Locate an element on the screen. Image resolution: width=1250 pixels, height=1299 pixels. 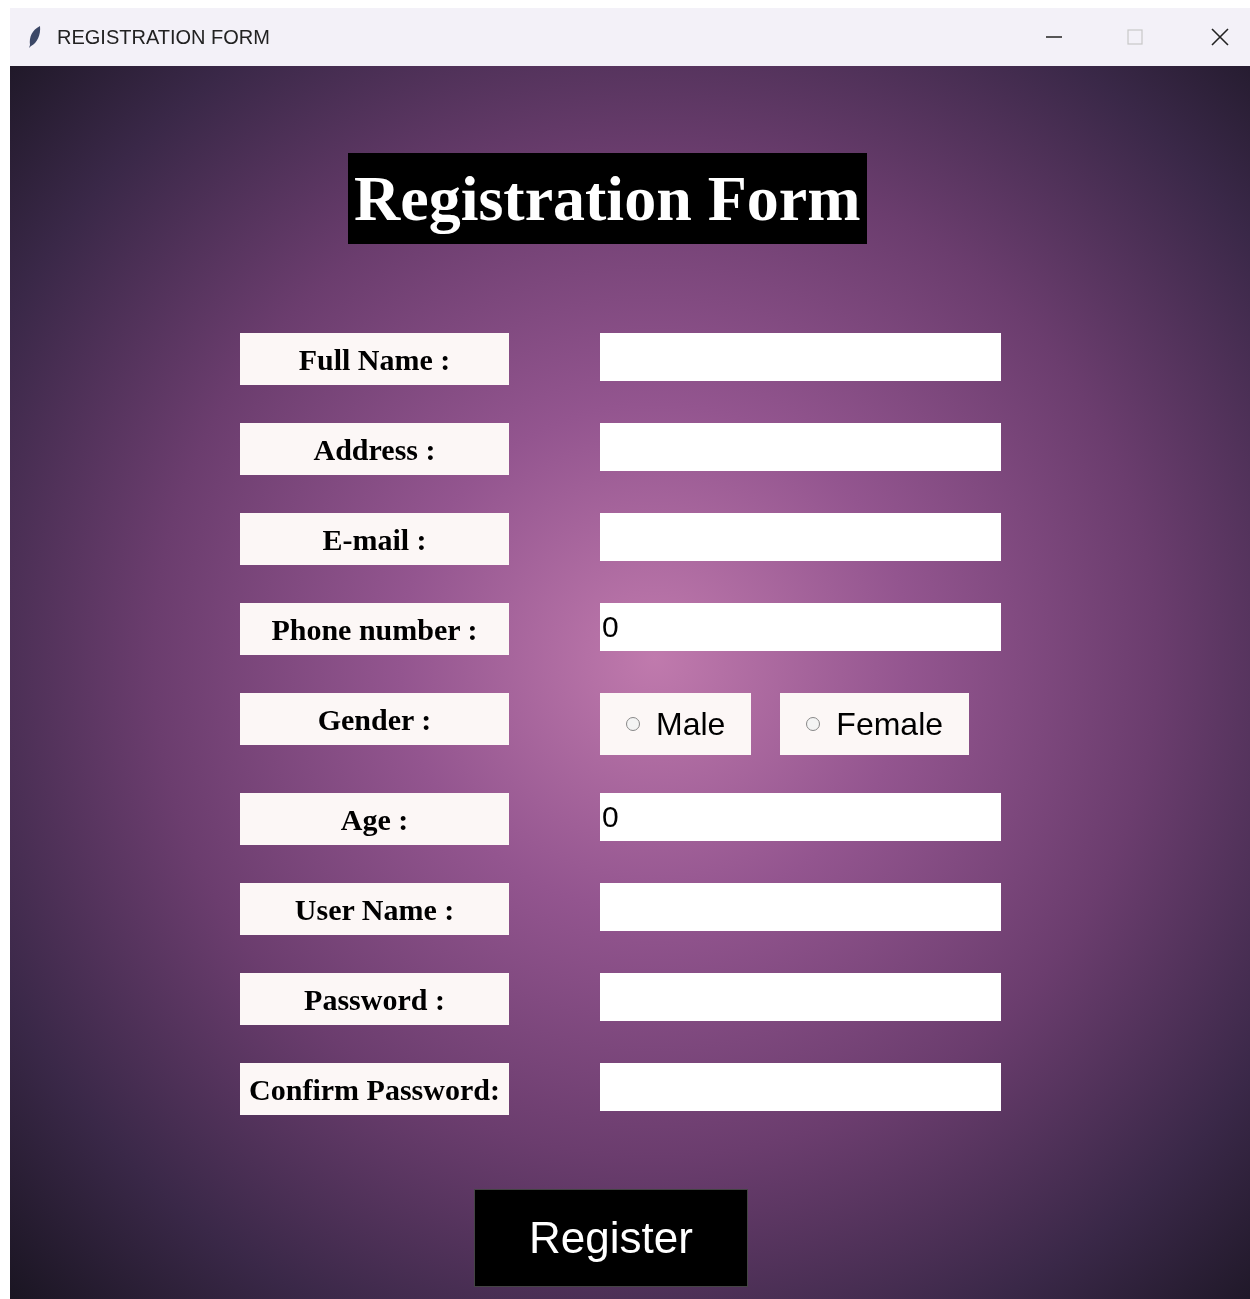
field-label: Gender : is located at coordinates (374, 719).